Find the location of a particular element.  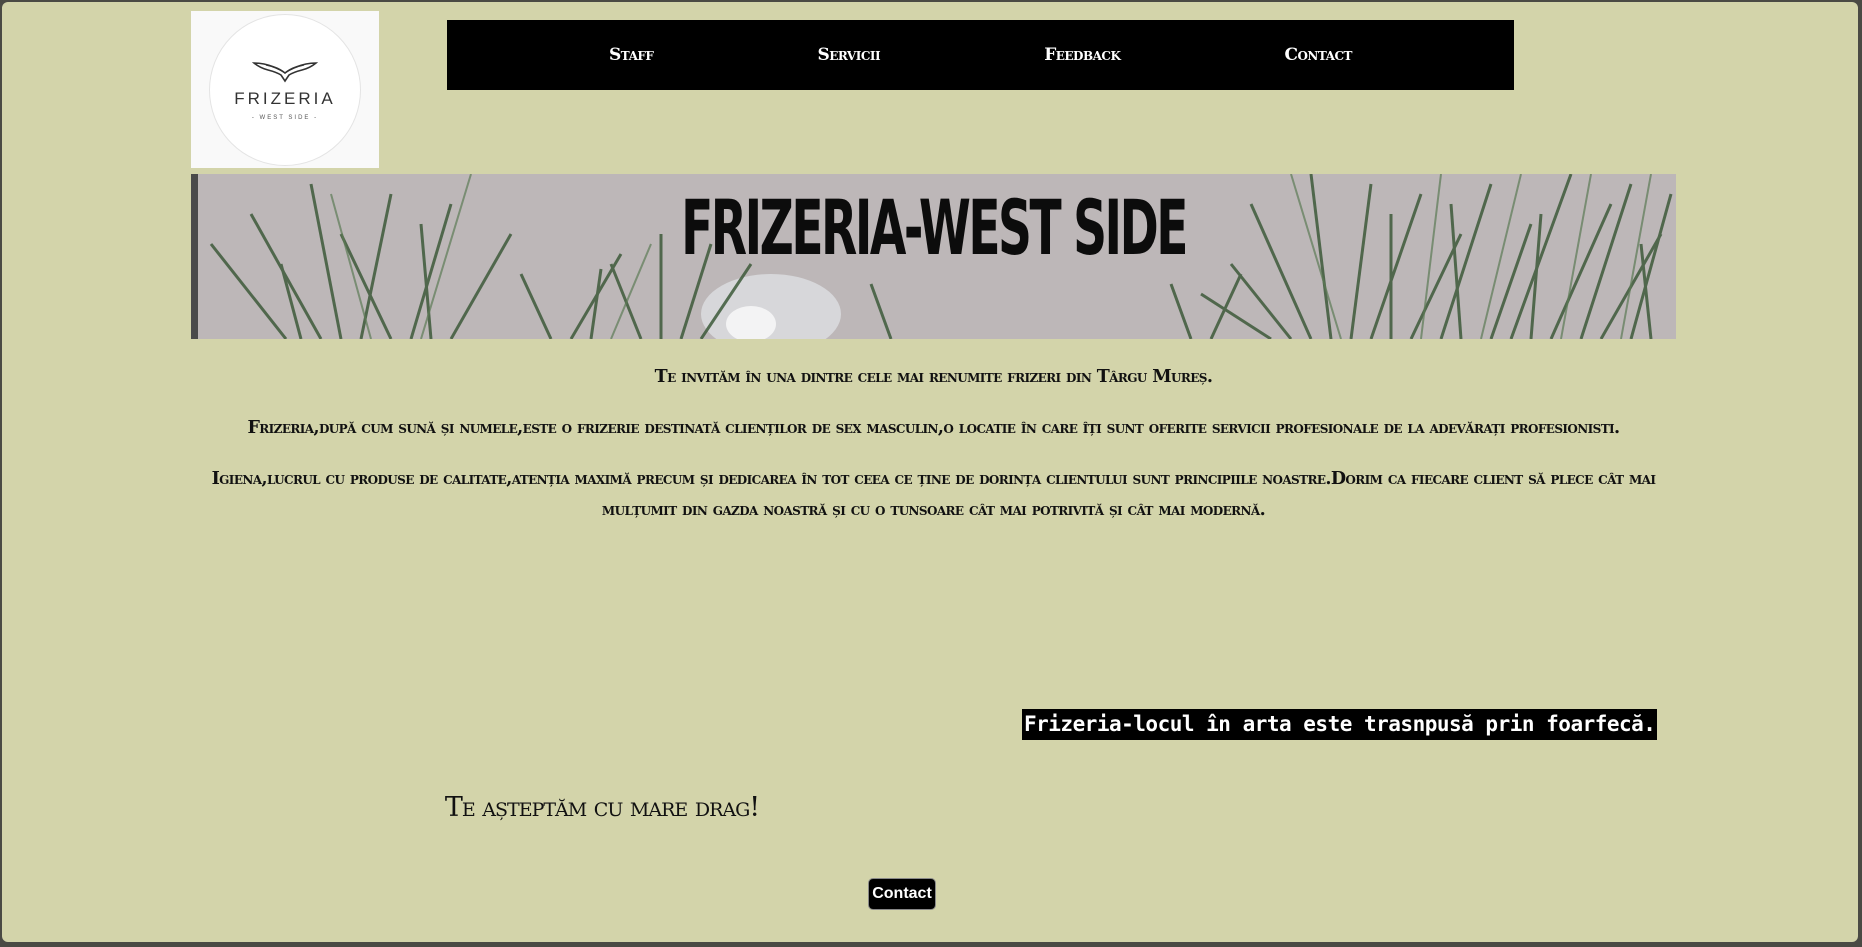

nav-item-feedback: Feedback is located at coordinates (1082, 55).